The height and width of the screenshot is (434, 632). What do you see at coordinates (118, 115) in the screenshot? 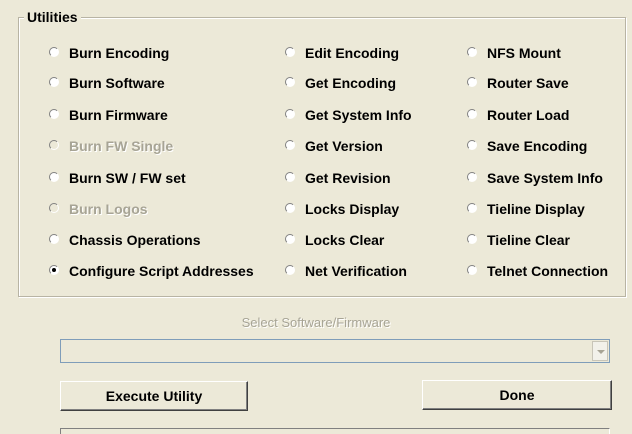
I see `radio-label: Burn Firmware` at bounding box center [118, 115].